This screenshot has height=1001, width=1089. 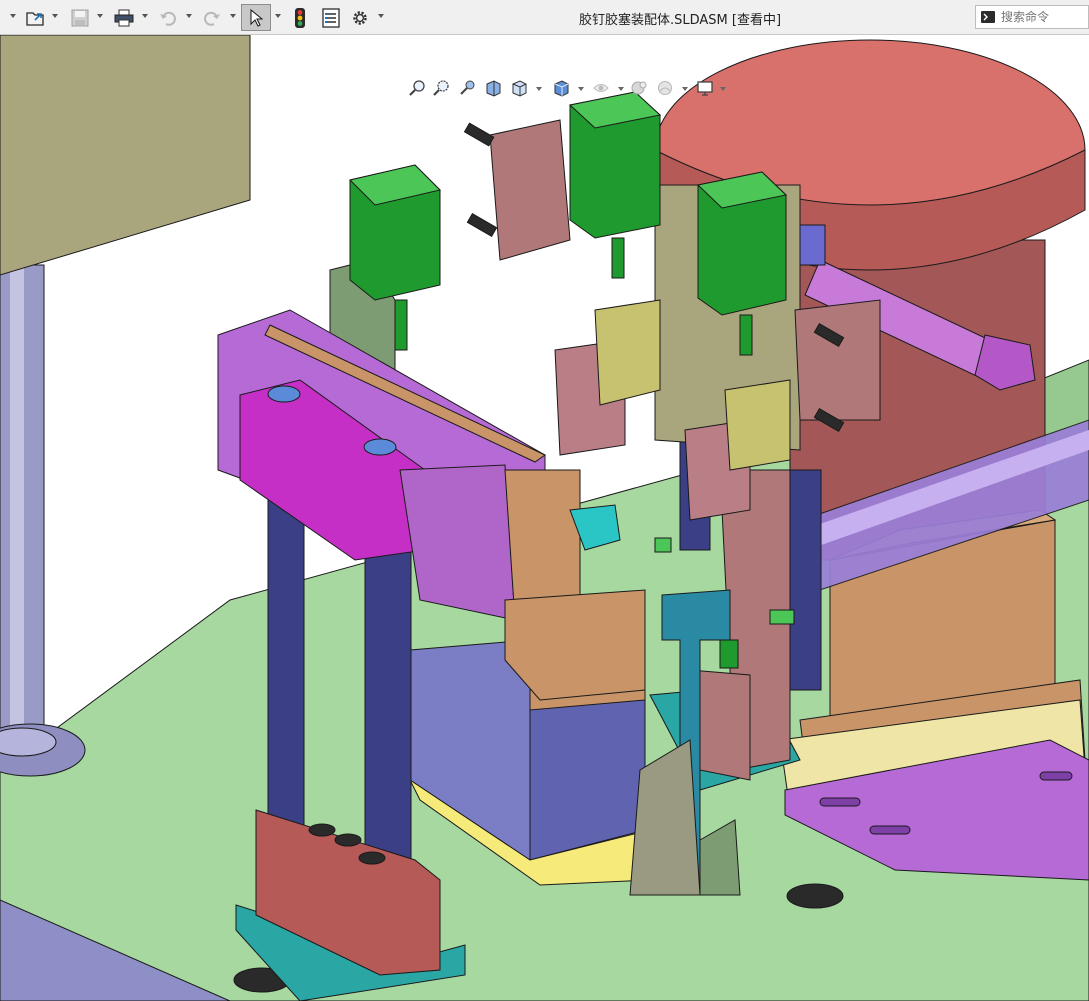 I want to click on hide-show-items-icon, so click(x=601, y=88).